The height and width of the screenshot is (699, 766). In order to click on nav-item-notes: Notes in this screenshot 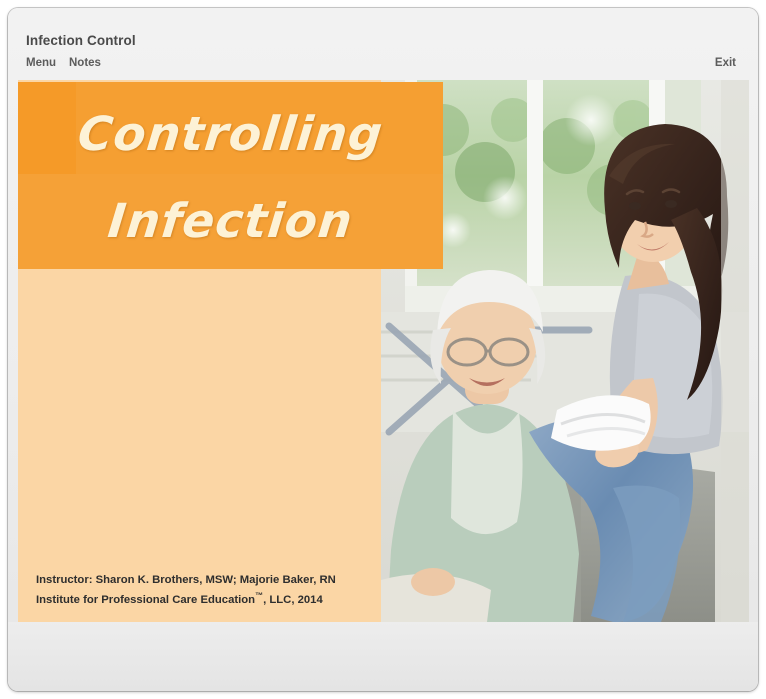, I will do `click(85, 63)`.